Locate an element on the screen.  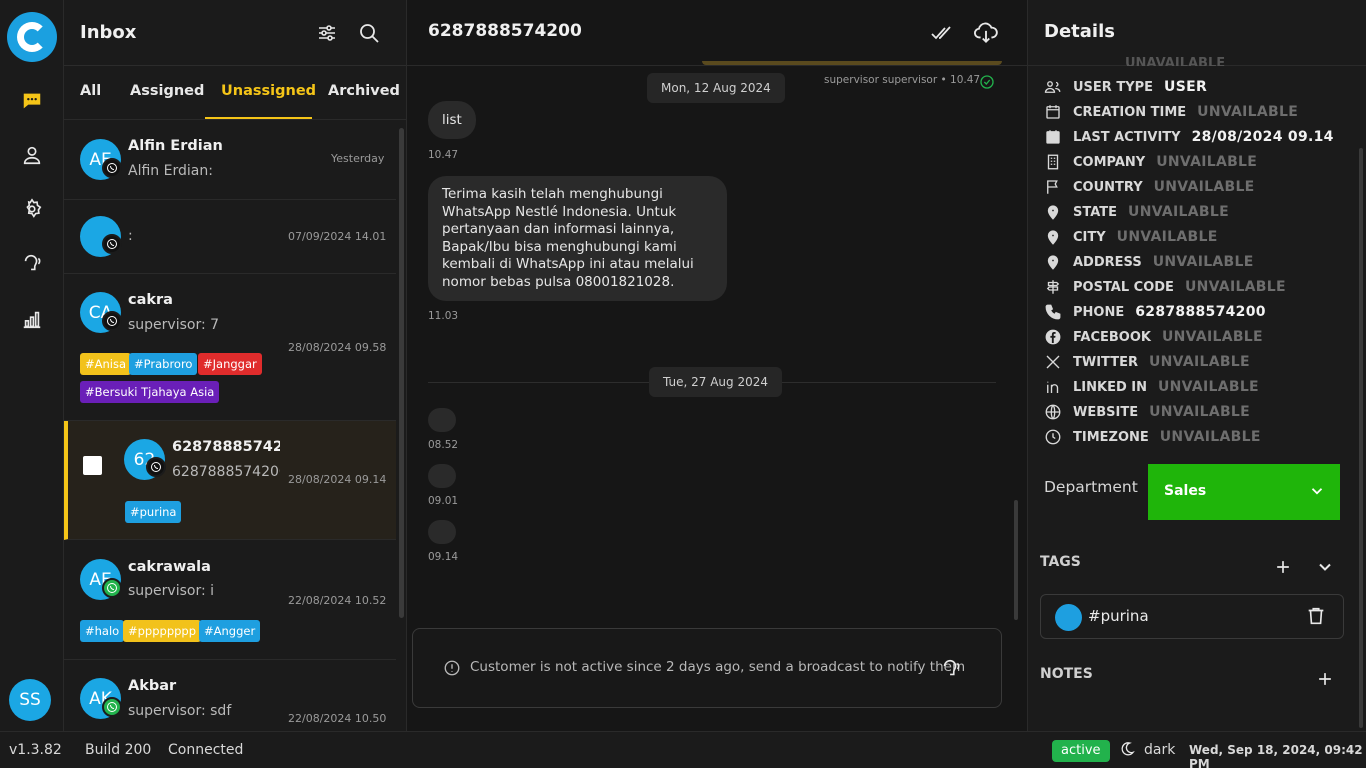
tab-unassigned: Unassigned is located at coordinates (268, 91).